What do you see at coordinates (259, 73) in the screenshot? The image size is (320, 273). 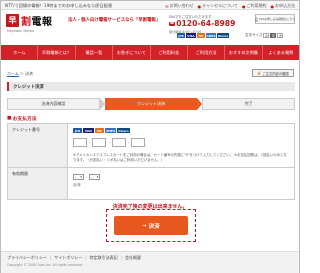 I see `lock-icon: 🔒` at bounding box center [259, 73].